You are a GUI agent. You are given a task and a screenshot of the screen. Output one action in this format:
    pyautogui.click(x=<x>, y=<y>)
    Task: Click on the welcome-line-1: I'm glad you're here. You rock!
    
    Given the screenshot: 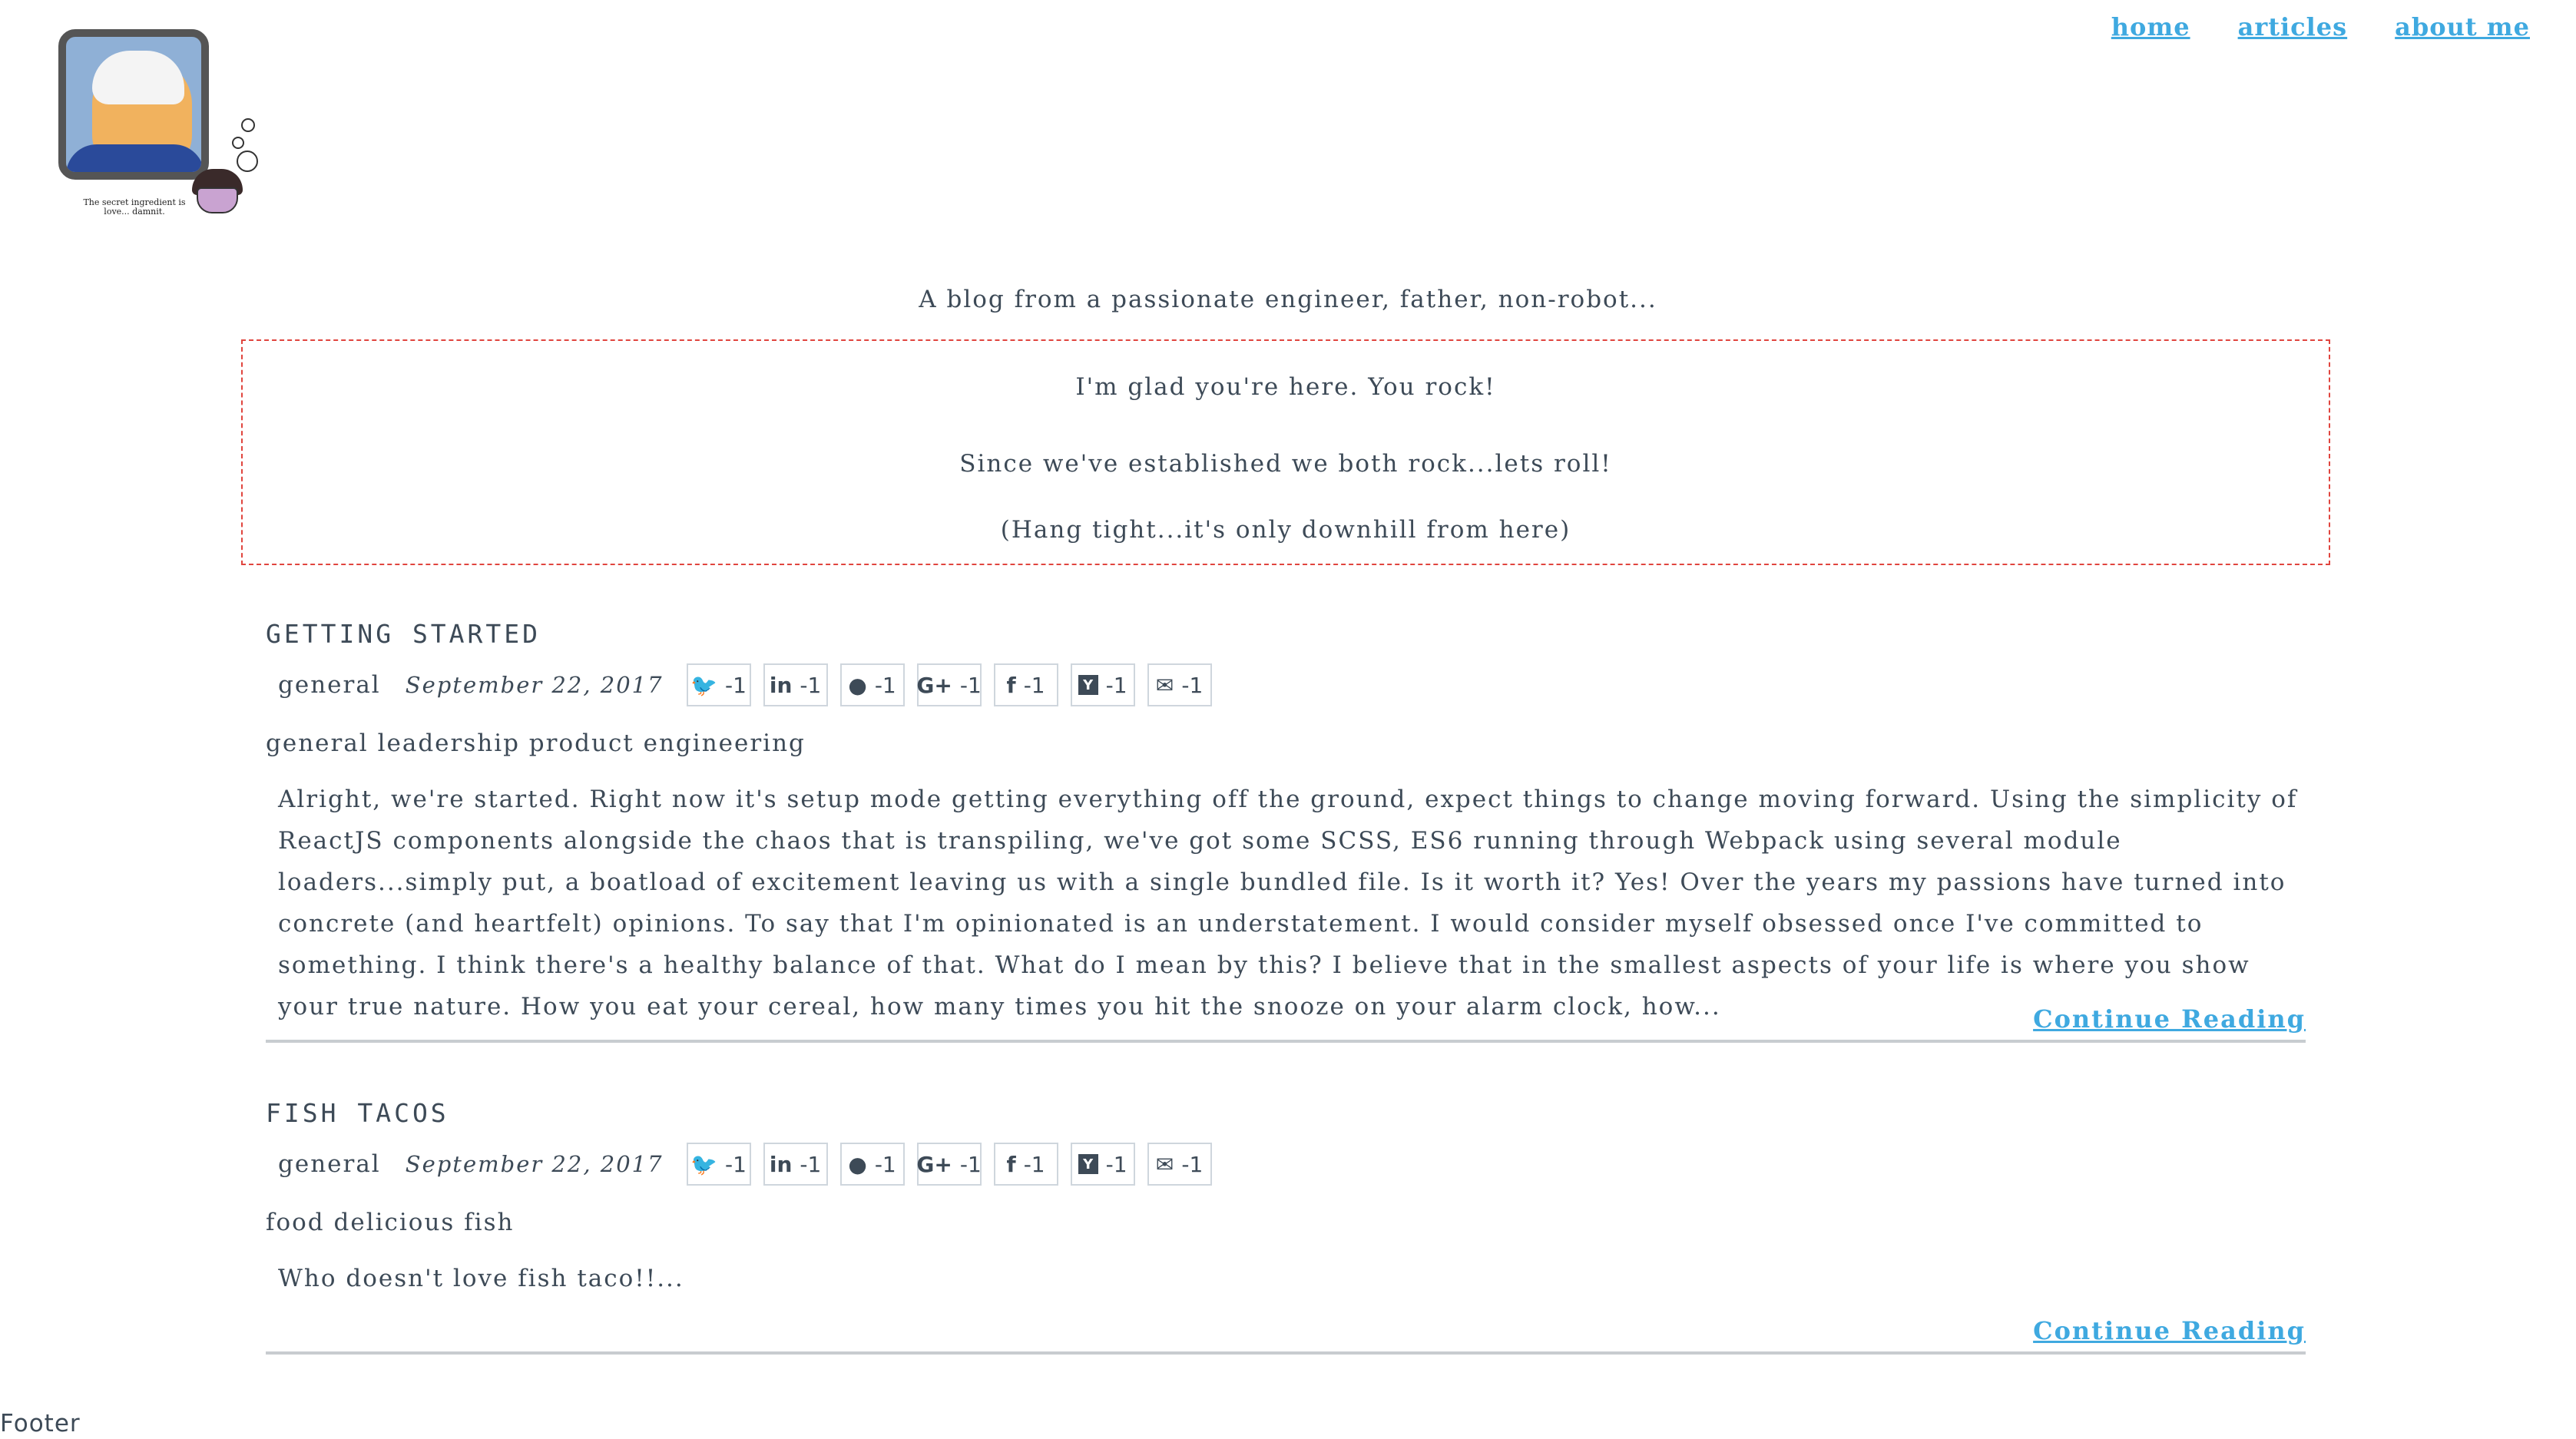 What is the action you would take?
    pyautogui.click(x=1285, y=387)
    